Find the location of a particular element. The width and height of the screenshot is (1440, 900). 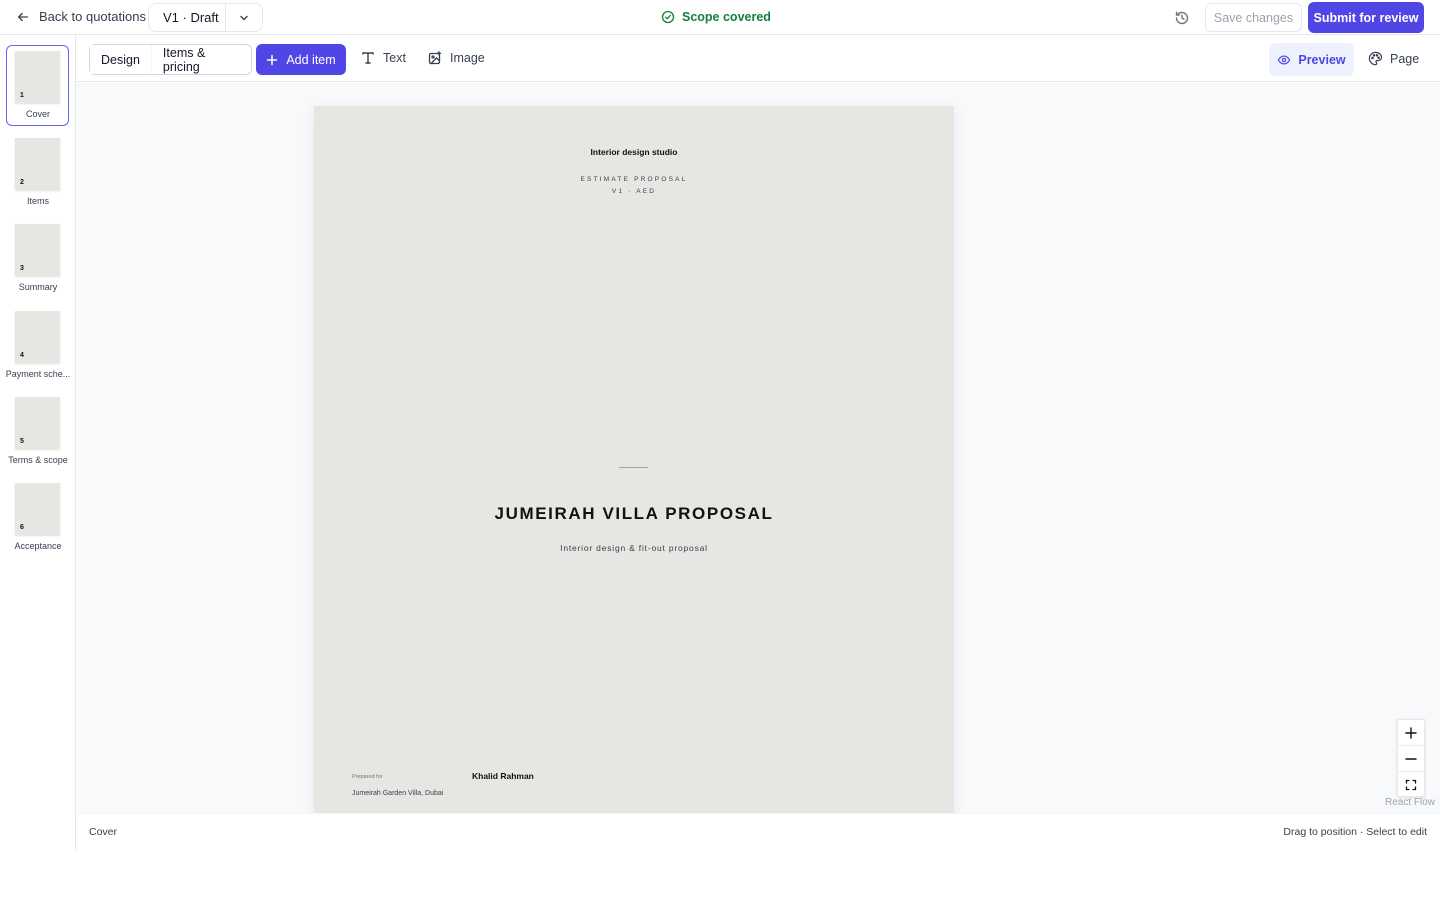

add-item-button: Add item is located at coordinates (301, 59).